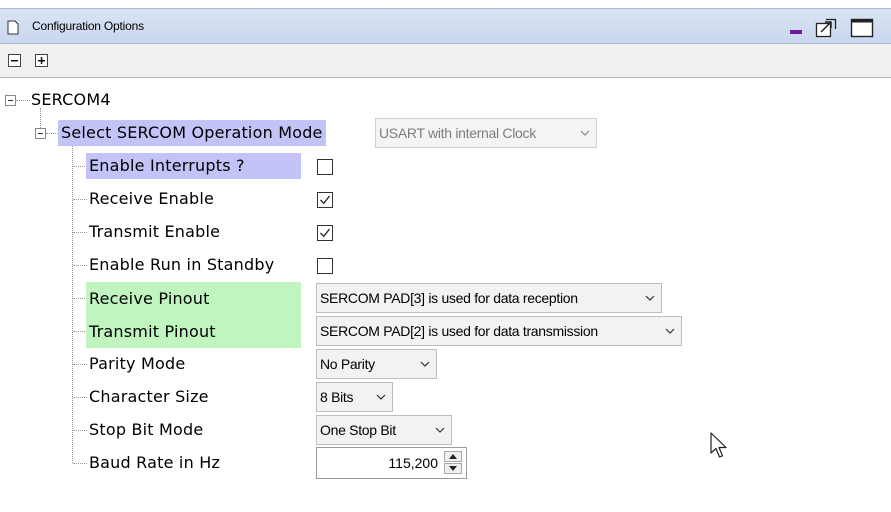 The width and height of the screenshot is (891, 512). I want to click on baud-rate-label: Baud Rate in Hz, so click(155, 462).